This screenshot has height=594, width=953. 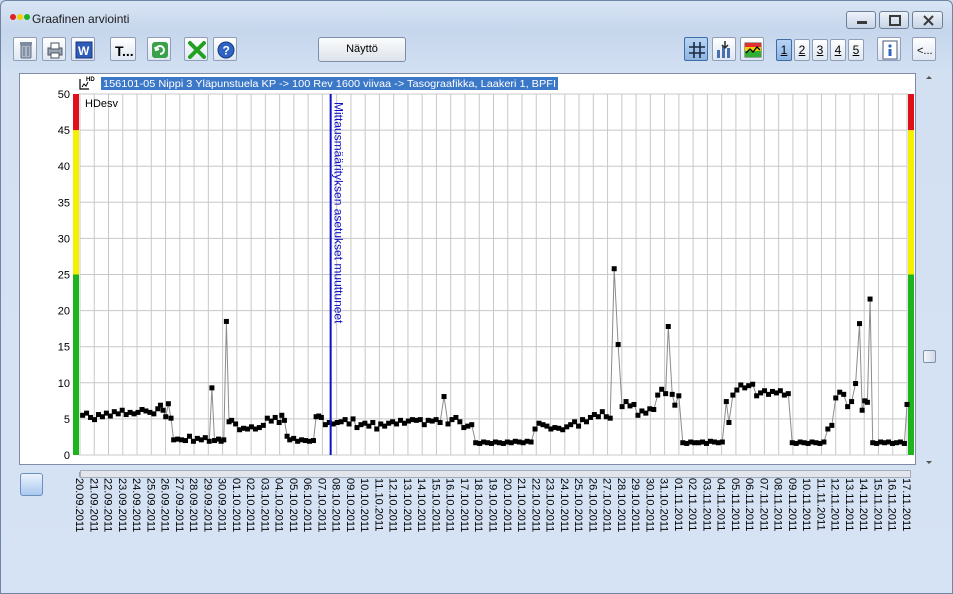 What do you see at coordinates (735, 504) in the screenshot?
I see `x-tick-label: 05.11.2011` at bounding box center [735, 504].